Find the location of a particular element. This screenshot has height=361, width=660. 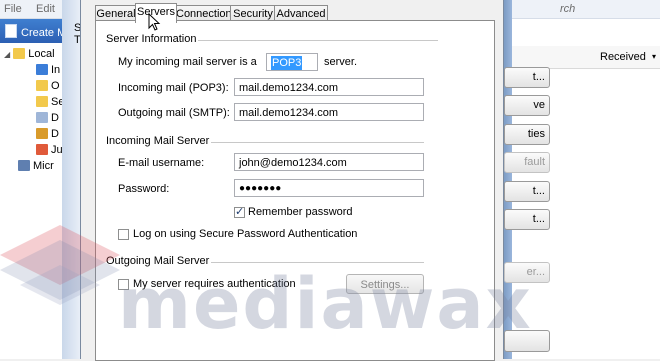

accounts-dialog-edge: S T is located at coordinates (71, 179).